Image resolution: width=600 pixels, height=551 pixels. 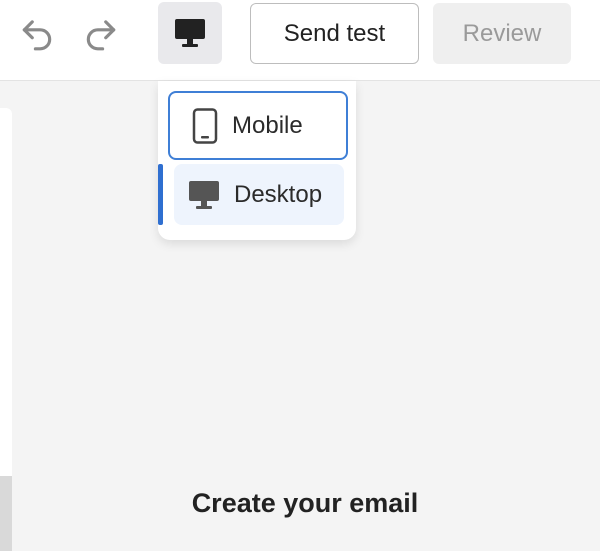 I want to click on undo-button, so click(x=37, y=33).